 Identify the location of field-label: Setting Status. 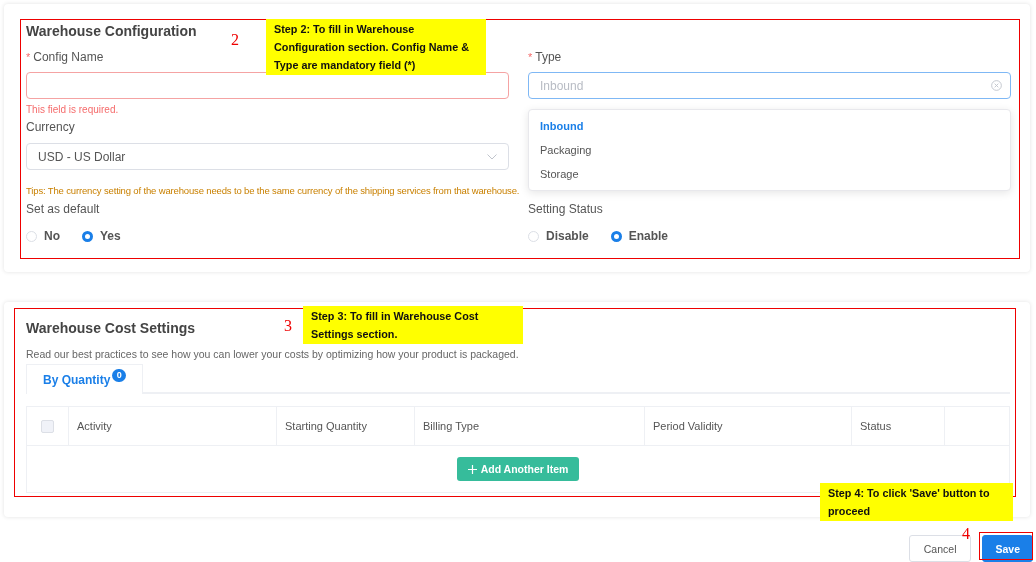
(565, 209).